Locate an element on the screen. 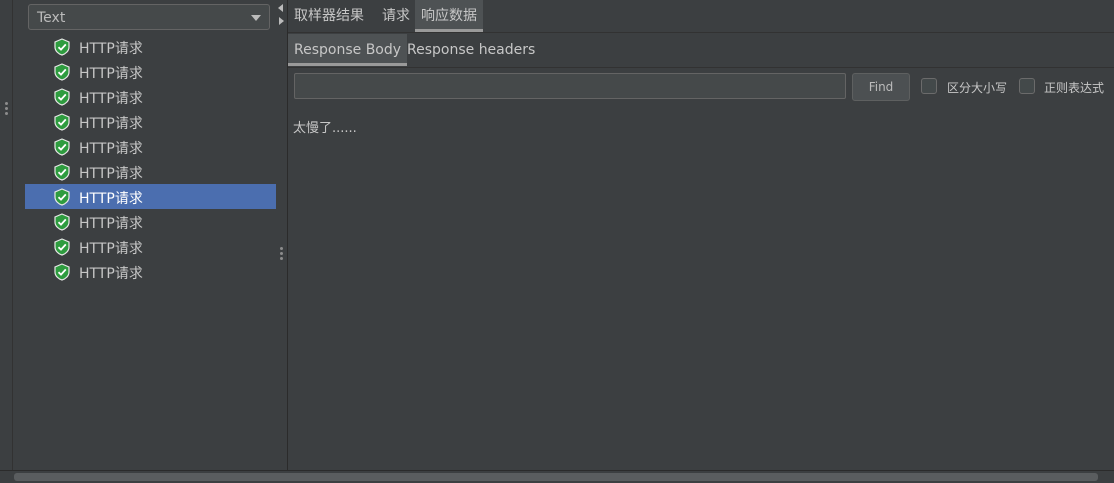  result-tabs: 取样器结果 请求 响应数据 is located at coordinates (701, 16).